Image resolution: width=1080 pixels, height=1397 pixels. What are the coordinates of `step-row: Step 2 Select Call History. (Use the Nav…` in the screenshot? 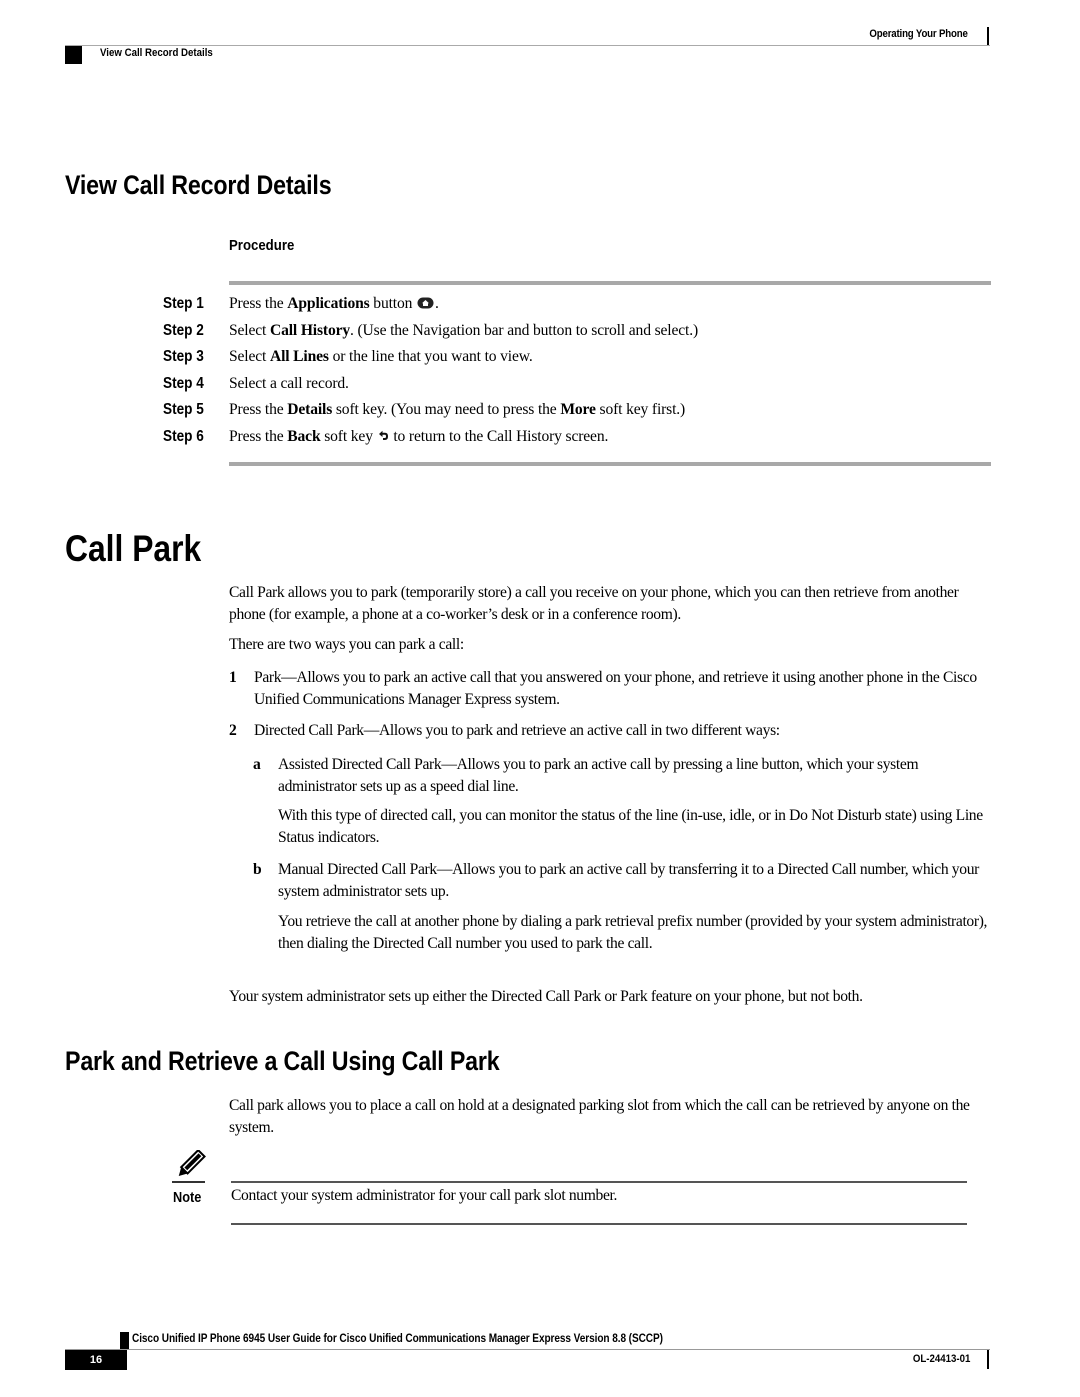 It's located at (578, 335).